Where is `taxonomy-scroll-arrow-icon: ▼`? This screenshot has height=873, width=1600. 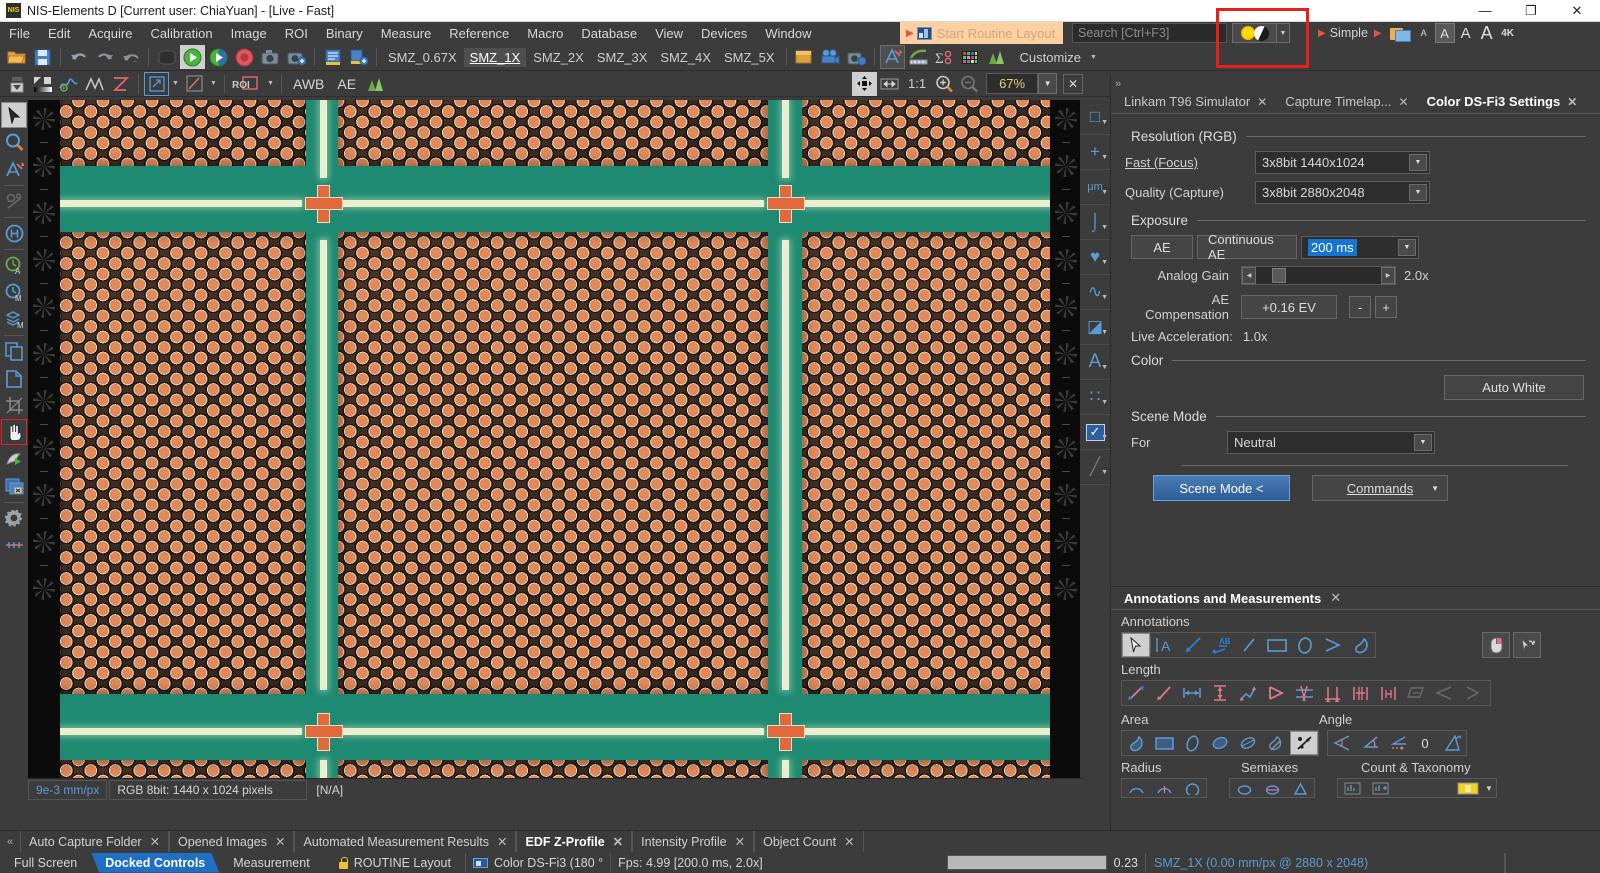 taxonomy-scroll-arrow-icon: ▼ is located at coordinates (1489, 788).